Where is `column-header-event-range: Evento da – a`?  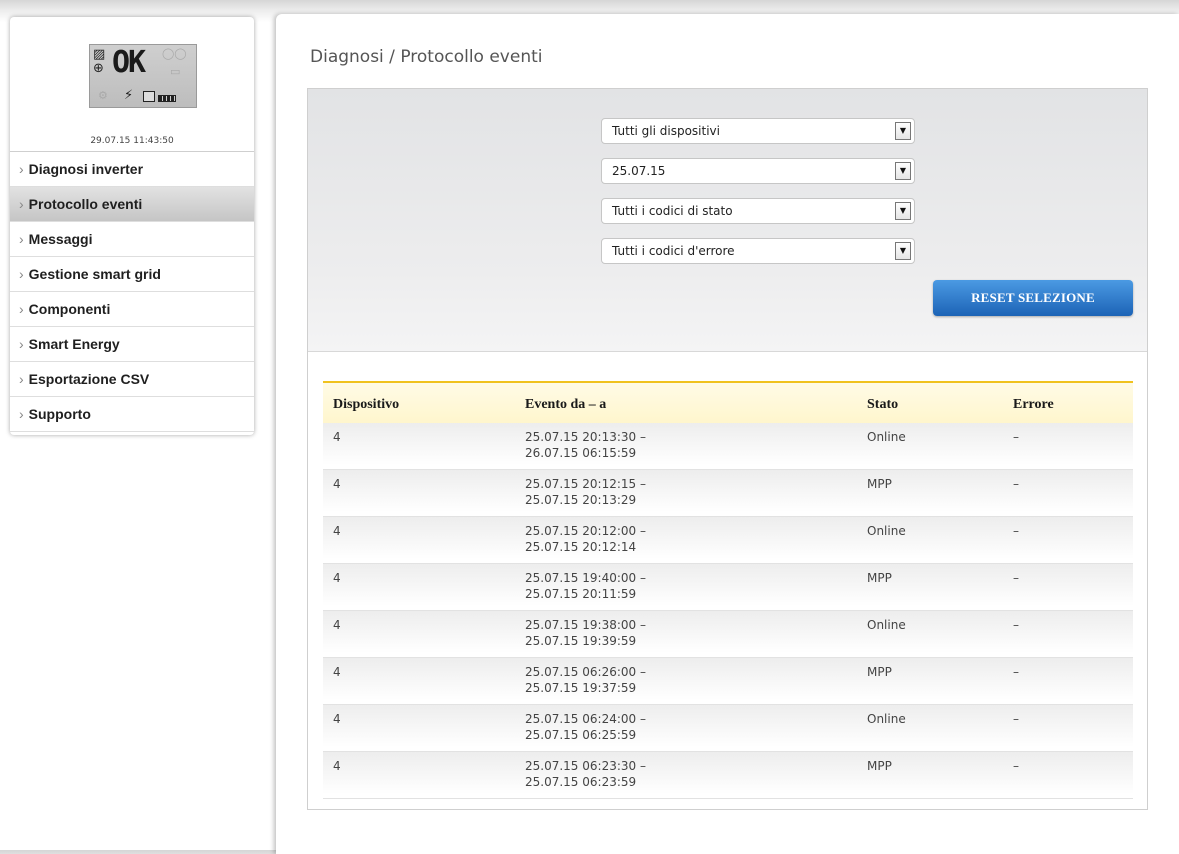
column-header-event-range: Evento da – a is located at coordinates (565, 405).